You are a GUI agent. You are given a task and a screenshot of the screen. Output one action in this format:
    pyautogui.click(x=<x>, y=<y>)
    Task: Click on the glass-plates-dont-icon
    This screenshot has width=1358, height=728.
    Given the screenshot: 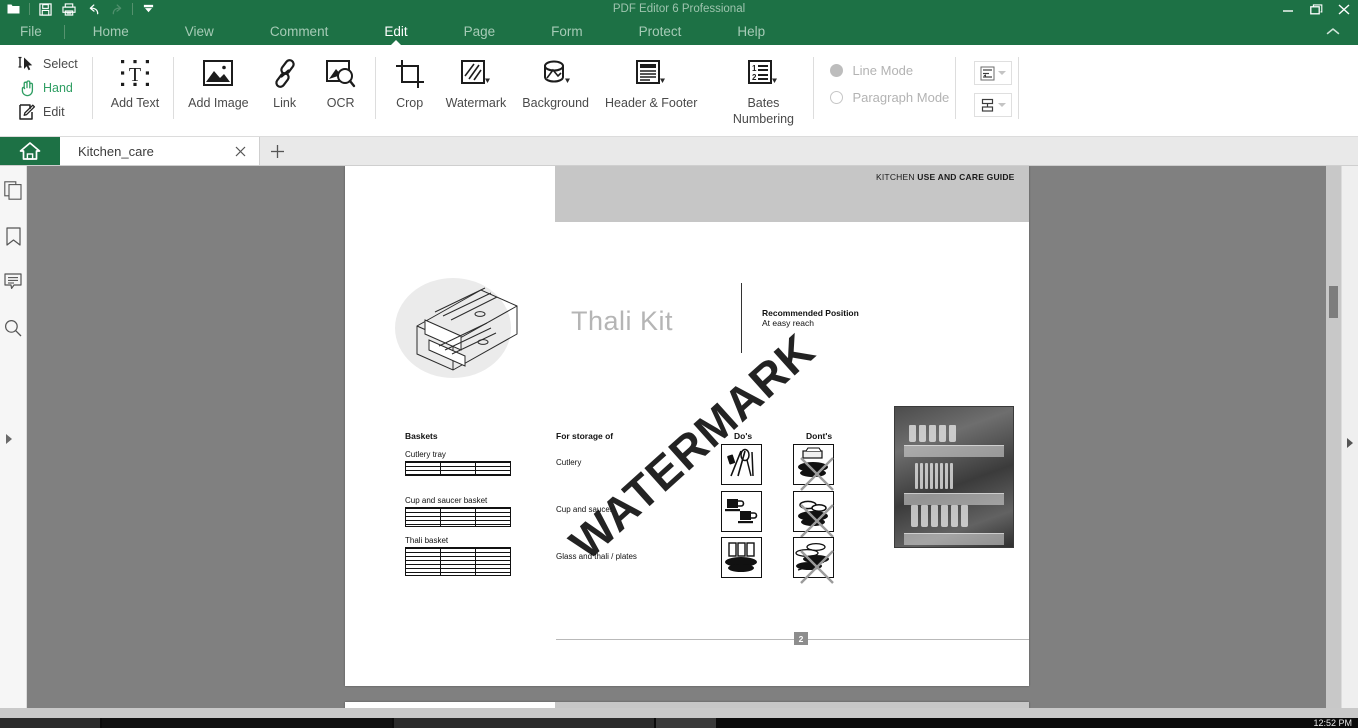 What is the action you would take?
    pyautogui.click(x=813, y=557)
    